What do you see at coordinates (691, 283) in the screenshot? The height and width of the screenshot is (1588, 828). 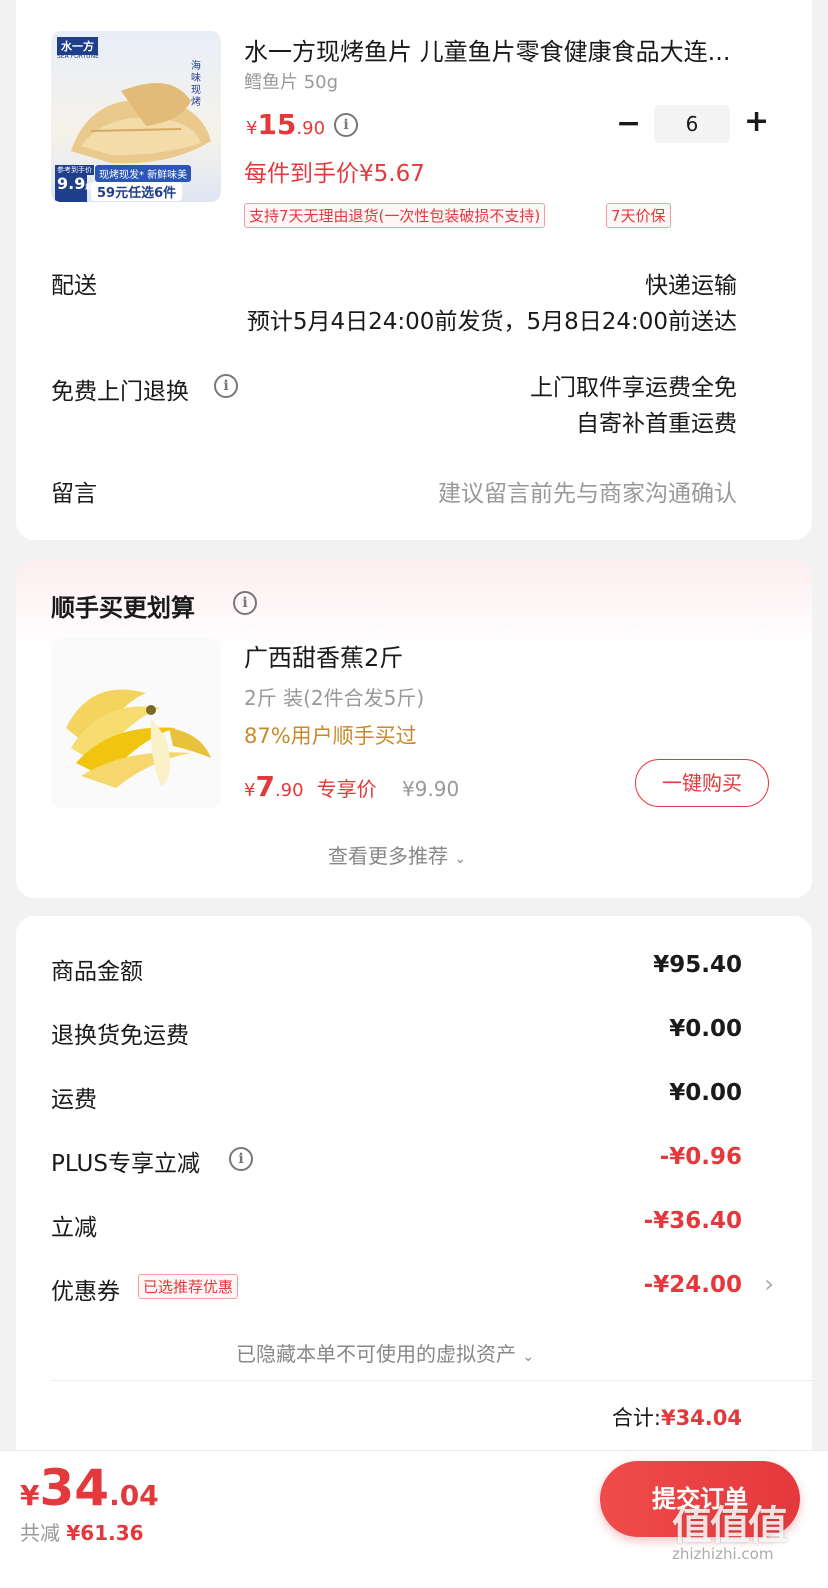 I see `delivery-method: 快递运输` at bounding box center [691, 283].